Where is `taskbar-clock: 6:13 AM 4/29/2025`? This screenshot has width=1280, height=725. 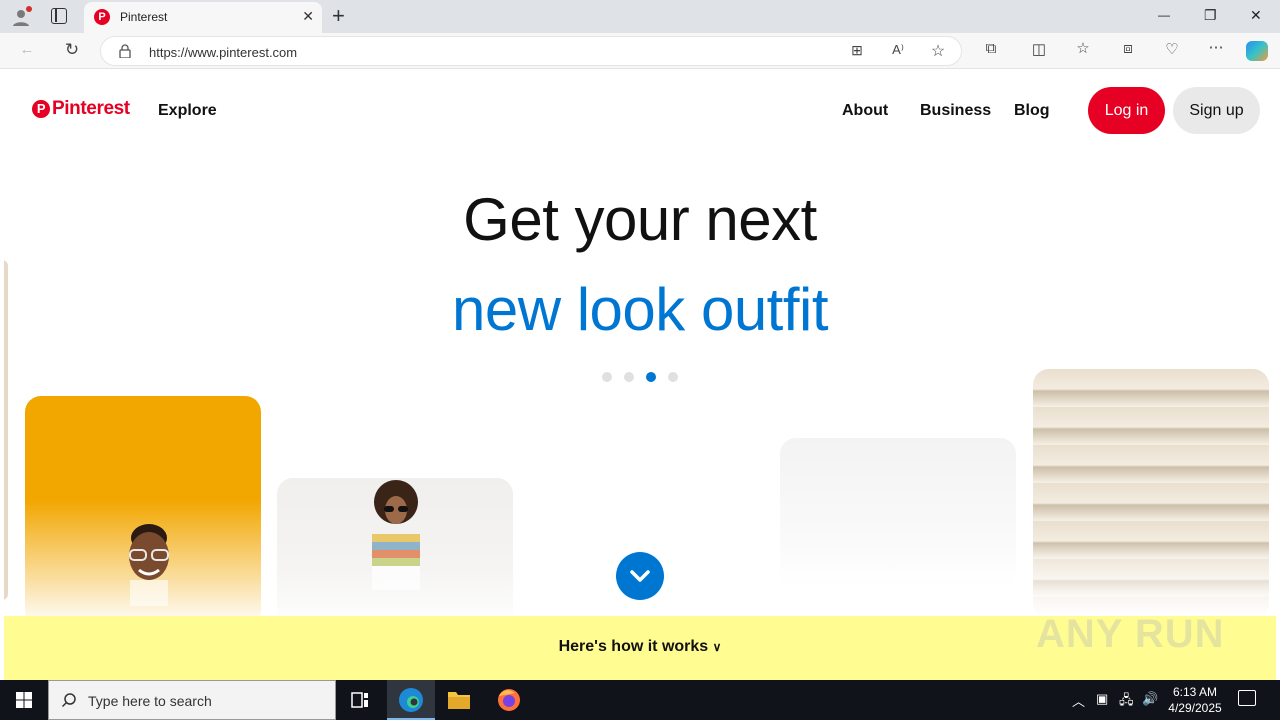
taskbar-clock: 6:13 AM 4/29/2025 is located at coordinates (1195, 700).